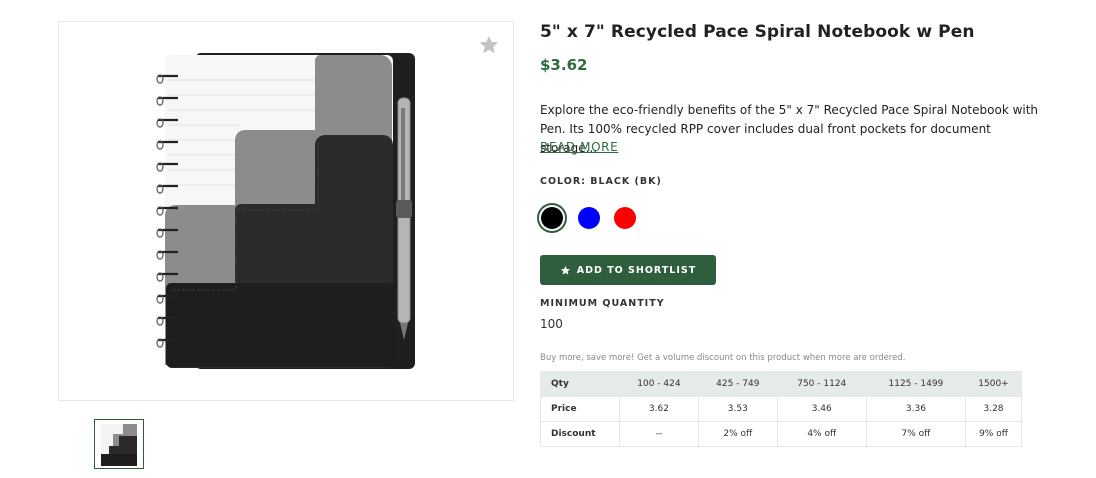 This screenshot has height=478, width=1096. I want to click on table-cell: 1125 - 1499, so click(916, 384).